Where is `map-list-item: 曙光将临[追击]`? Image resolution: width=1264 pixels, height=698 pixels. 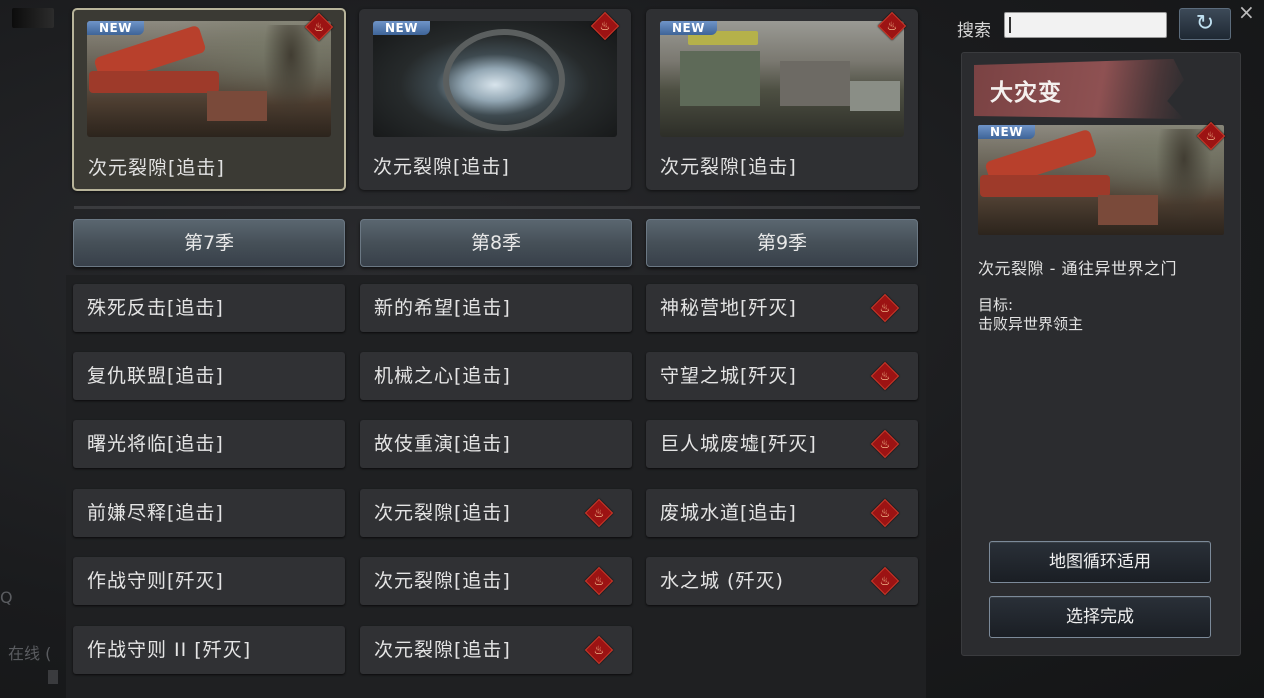 map-list-item: 曙光将临[追击] is located at coordinates (209, 444).